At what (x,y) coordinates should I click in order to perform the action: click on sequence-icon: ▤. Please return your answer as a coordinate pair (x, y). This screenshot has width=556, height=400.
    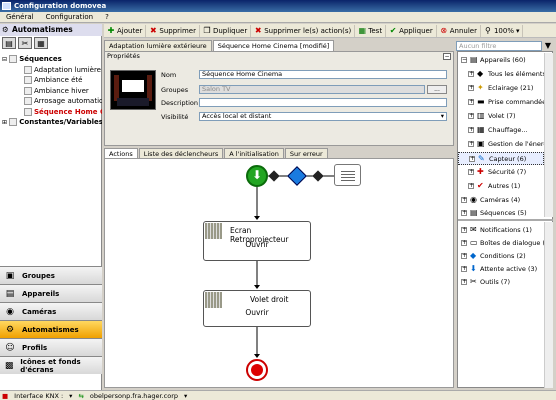
    Looking at the image, I should click on (474, 212).